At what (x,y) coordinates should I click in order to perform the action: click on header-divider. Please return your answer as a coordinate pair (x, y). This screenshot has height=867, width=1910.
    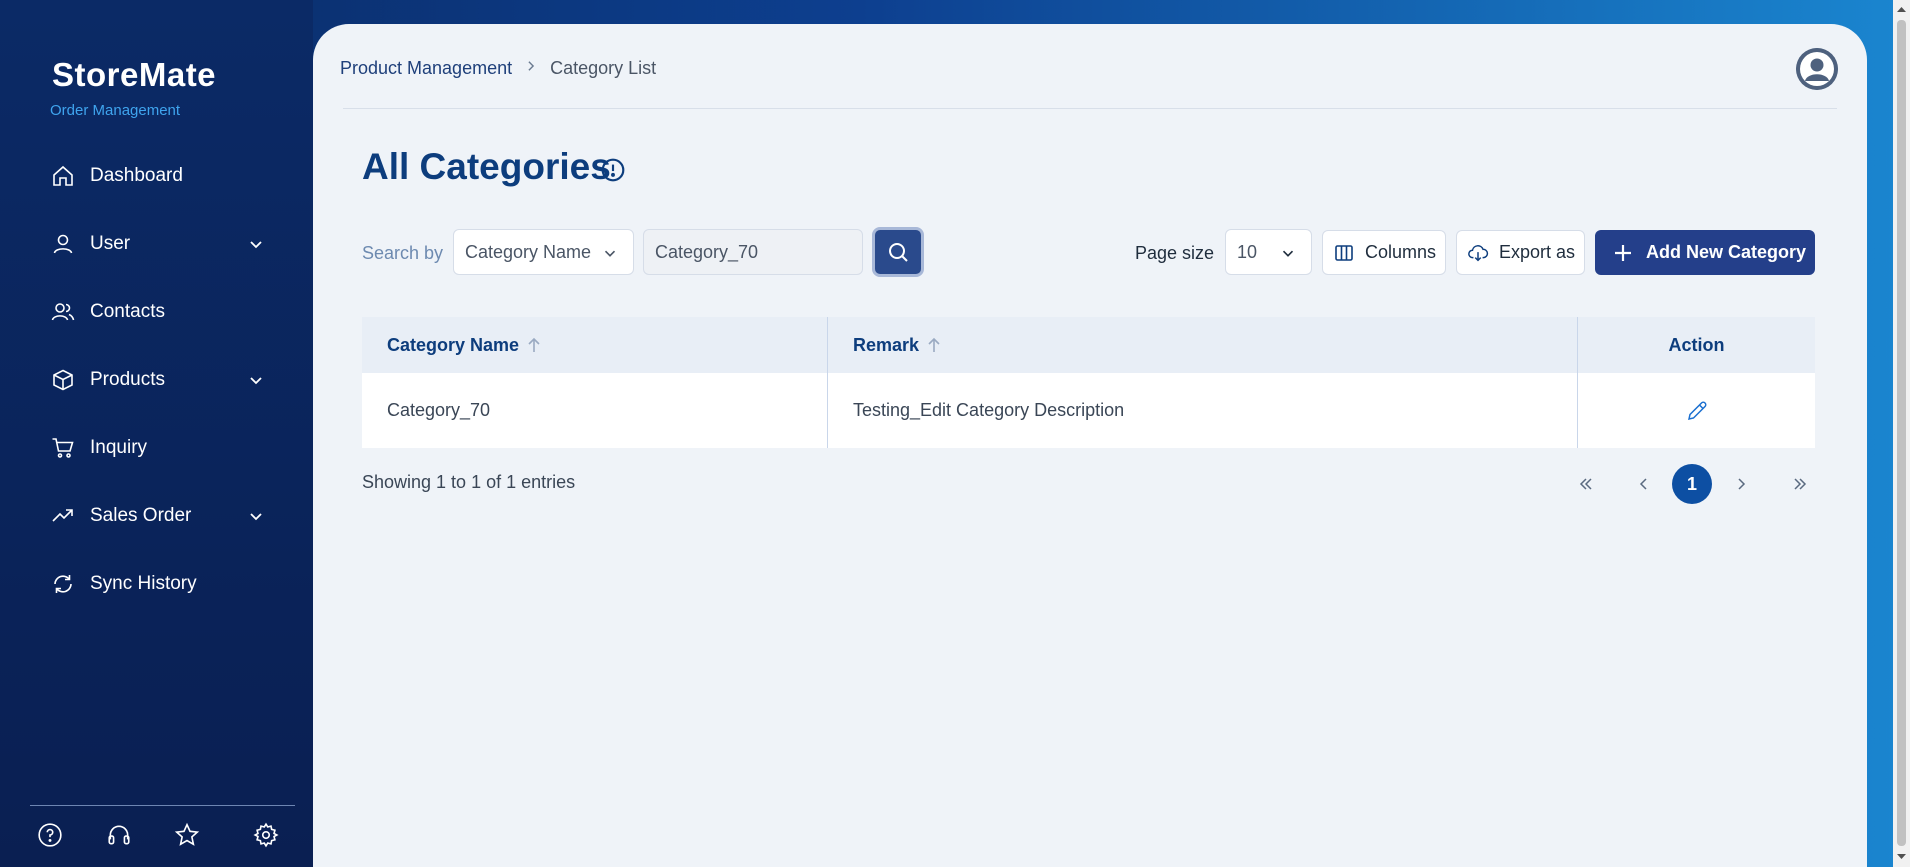
    Looking at the image, I should click on (1090, 108).